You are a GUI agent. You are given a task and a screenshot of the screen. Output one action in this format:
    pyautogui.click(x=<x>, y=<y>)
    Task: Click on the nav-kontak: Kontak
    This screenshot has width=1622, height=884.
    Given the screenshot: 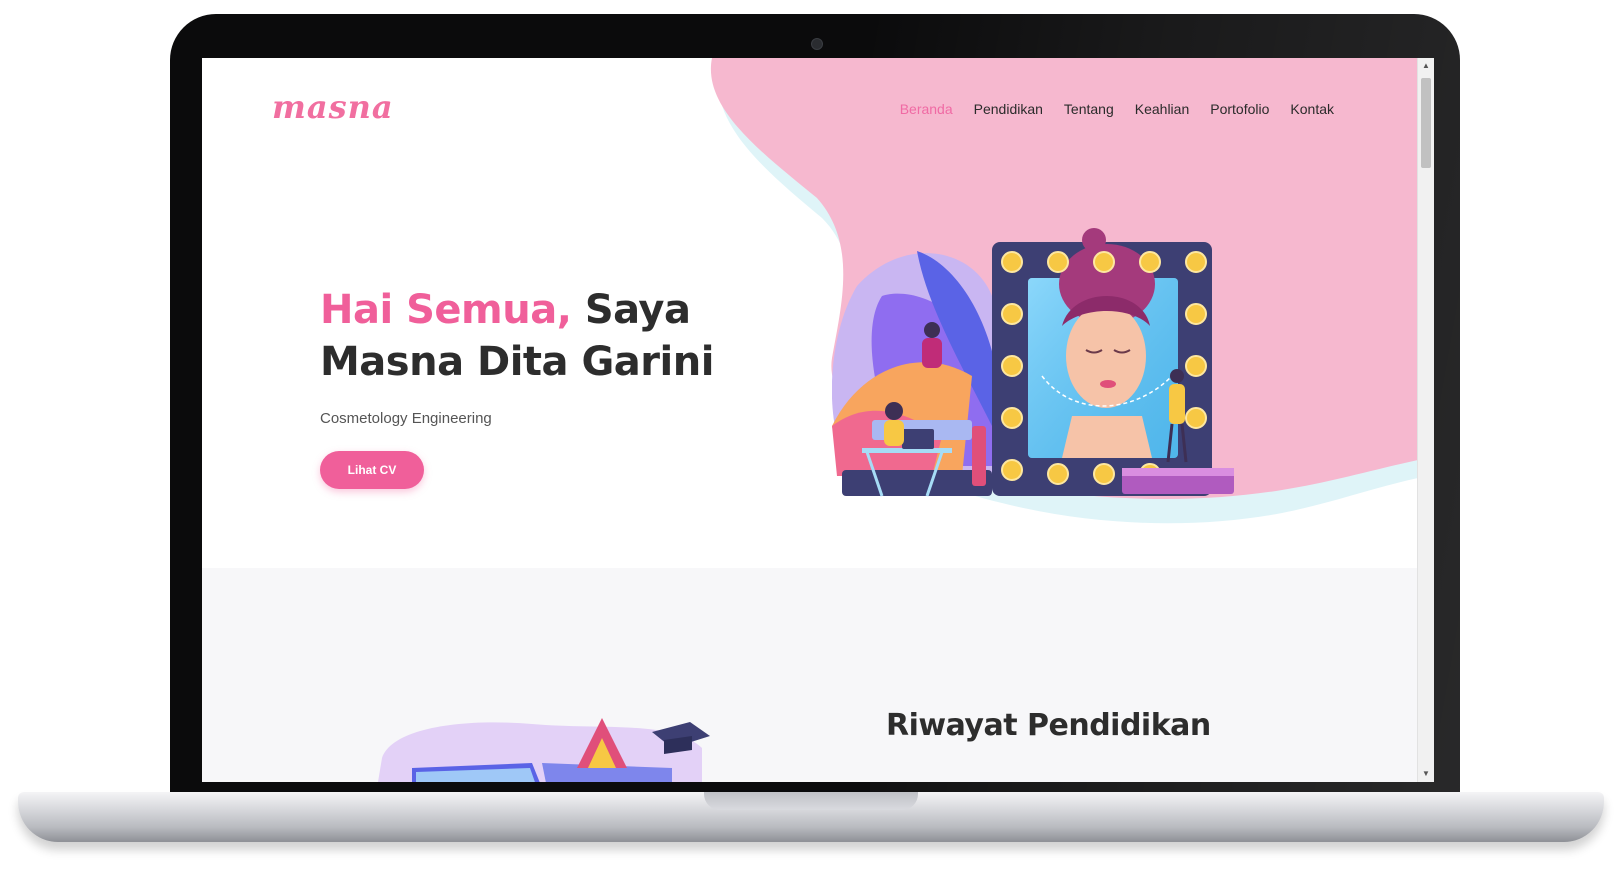 What is the action you would take?
    pyautogui.click(x=1312, y=109)
    